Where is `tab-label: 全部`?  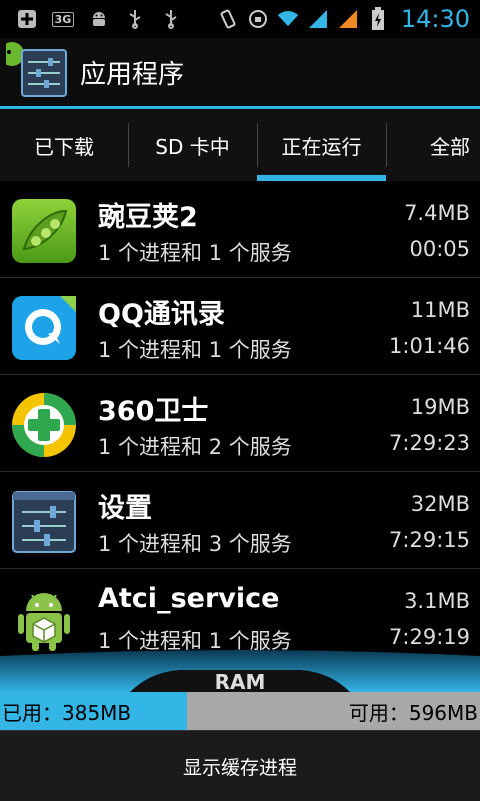 tab-label: 全部 is located at coordinates (450, 146).